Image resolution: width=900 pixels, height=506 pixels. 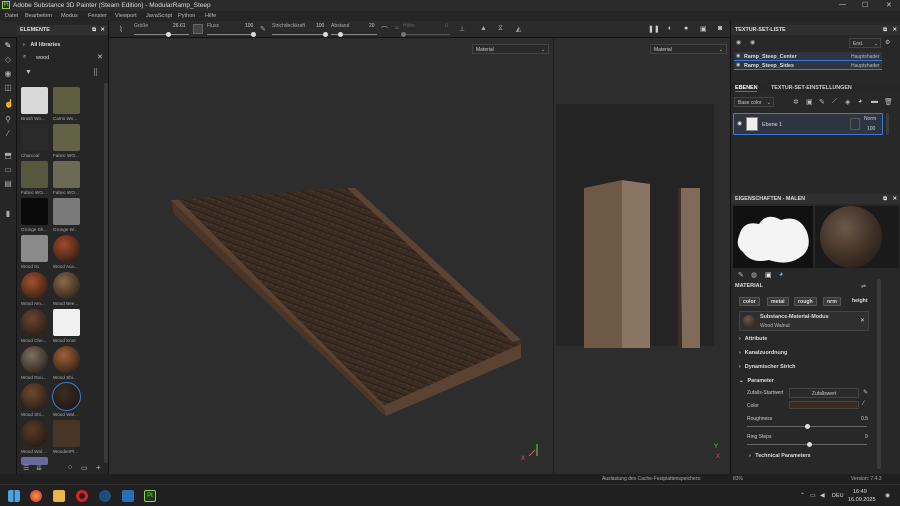 What do you see at coordinates (446, 26) in the screenshot?
I see `height-value: 0` at bounding box center [446, 26].